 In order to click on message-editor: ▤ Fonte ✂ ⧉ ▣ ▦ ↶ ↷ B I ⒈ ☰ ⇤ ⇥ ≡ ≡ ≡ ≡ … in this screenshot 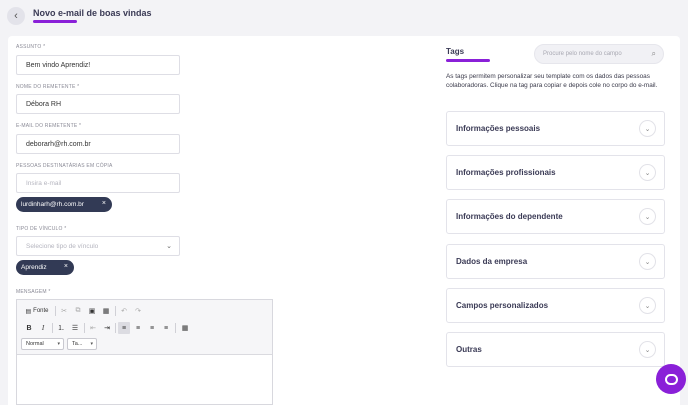, I will do `click(144, 352)`.